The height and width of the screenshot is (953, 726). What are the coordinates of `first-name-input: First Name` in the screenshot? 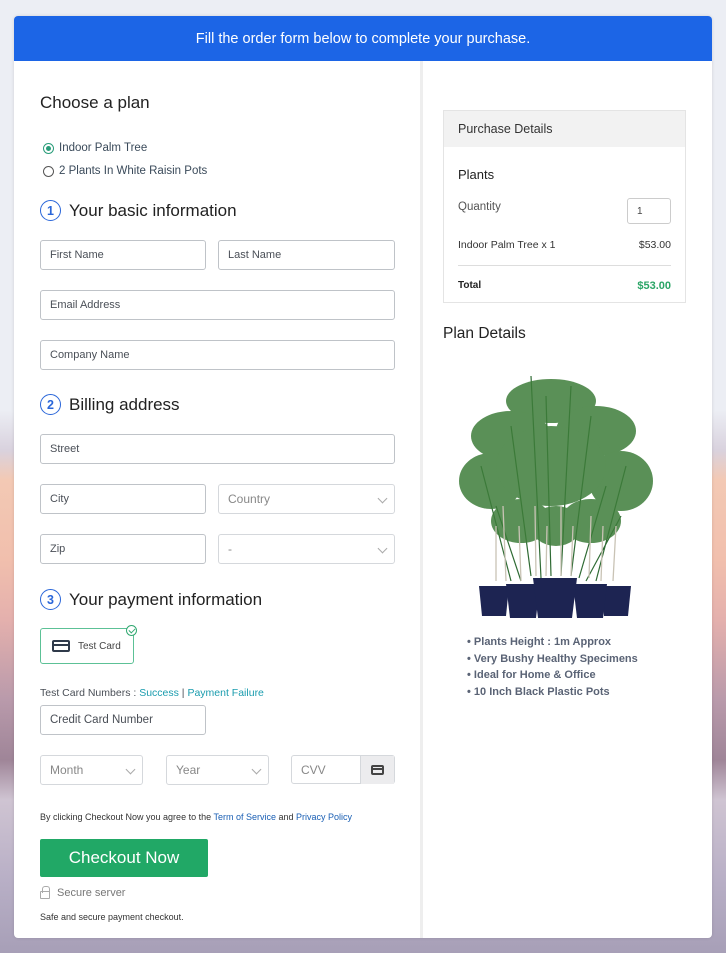 It's located at (123, 255).